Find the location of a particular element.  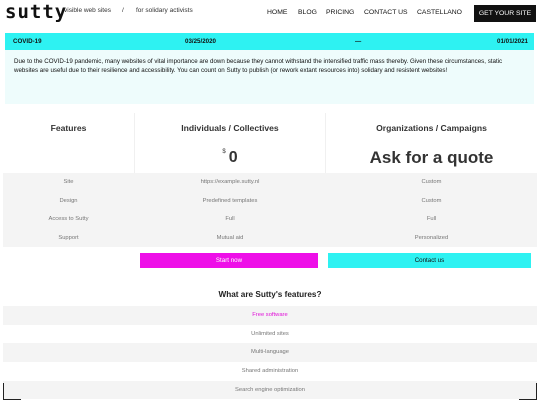

notice-end-date: 01/01/2021 is located at coordinates (512, 41).